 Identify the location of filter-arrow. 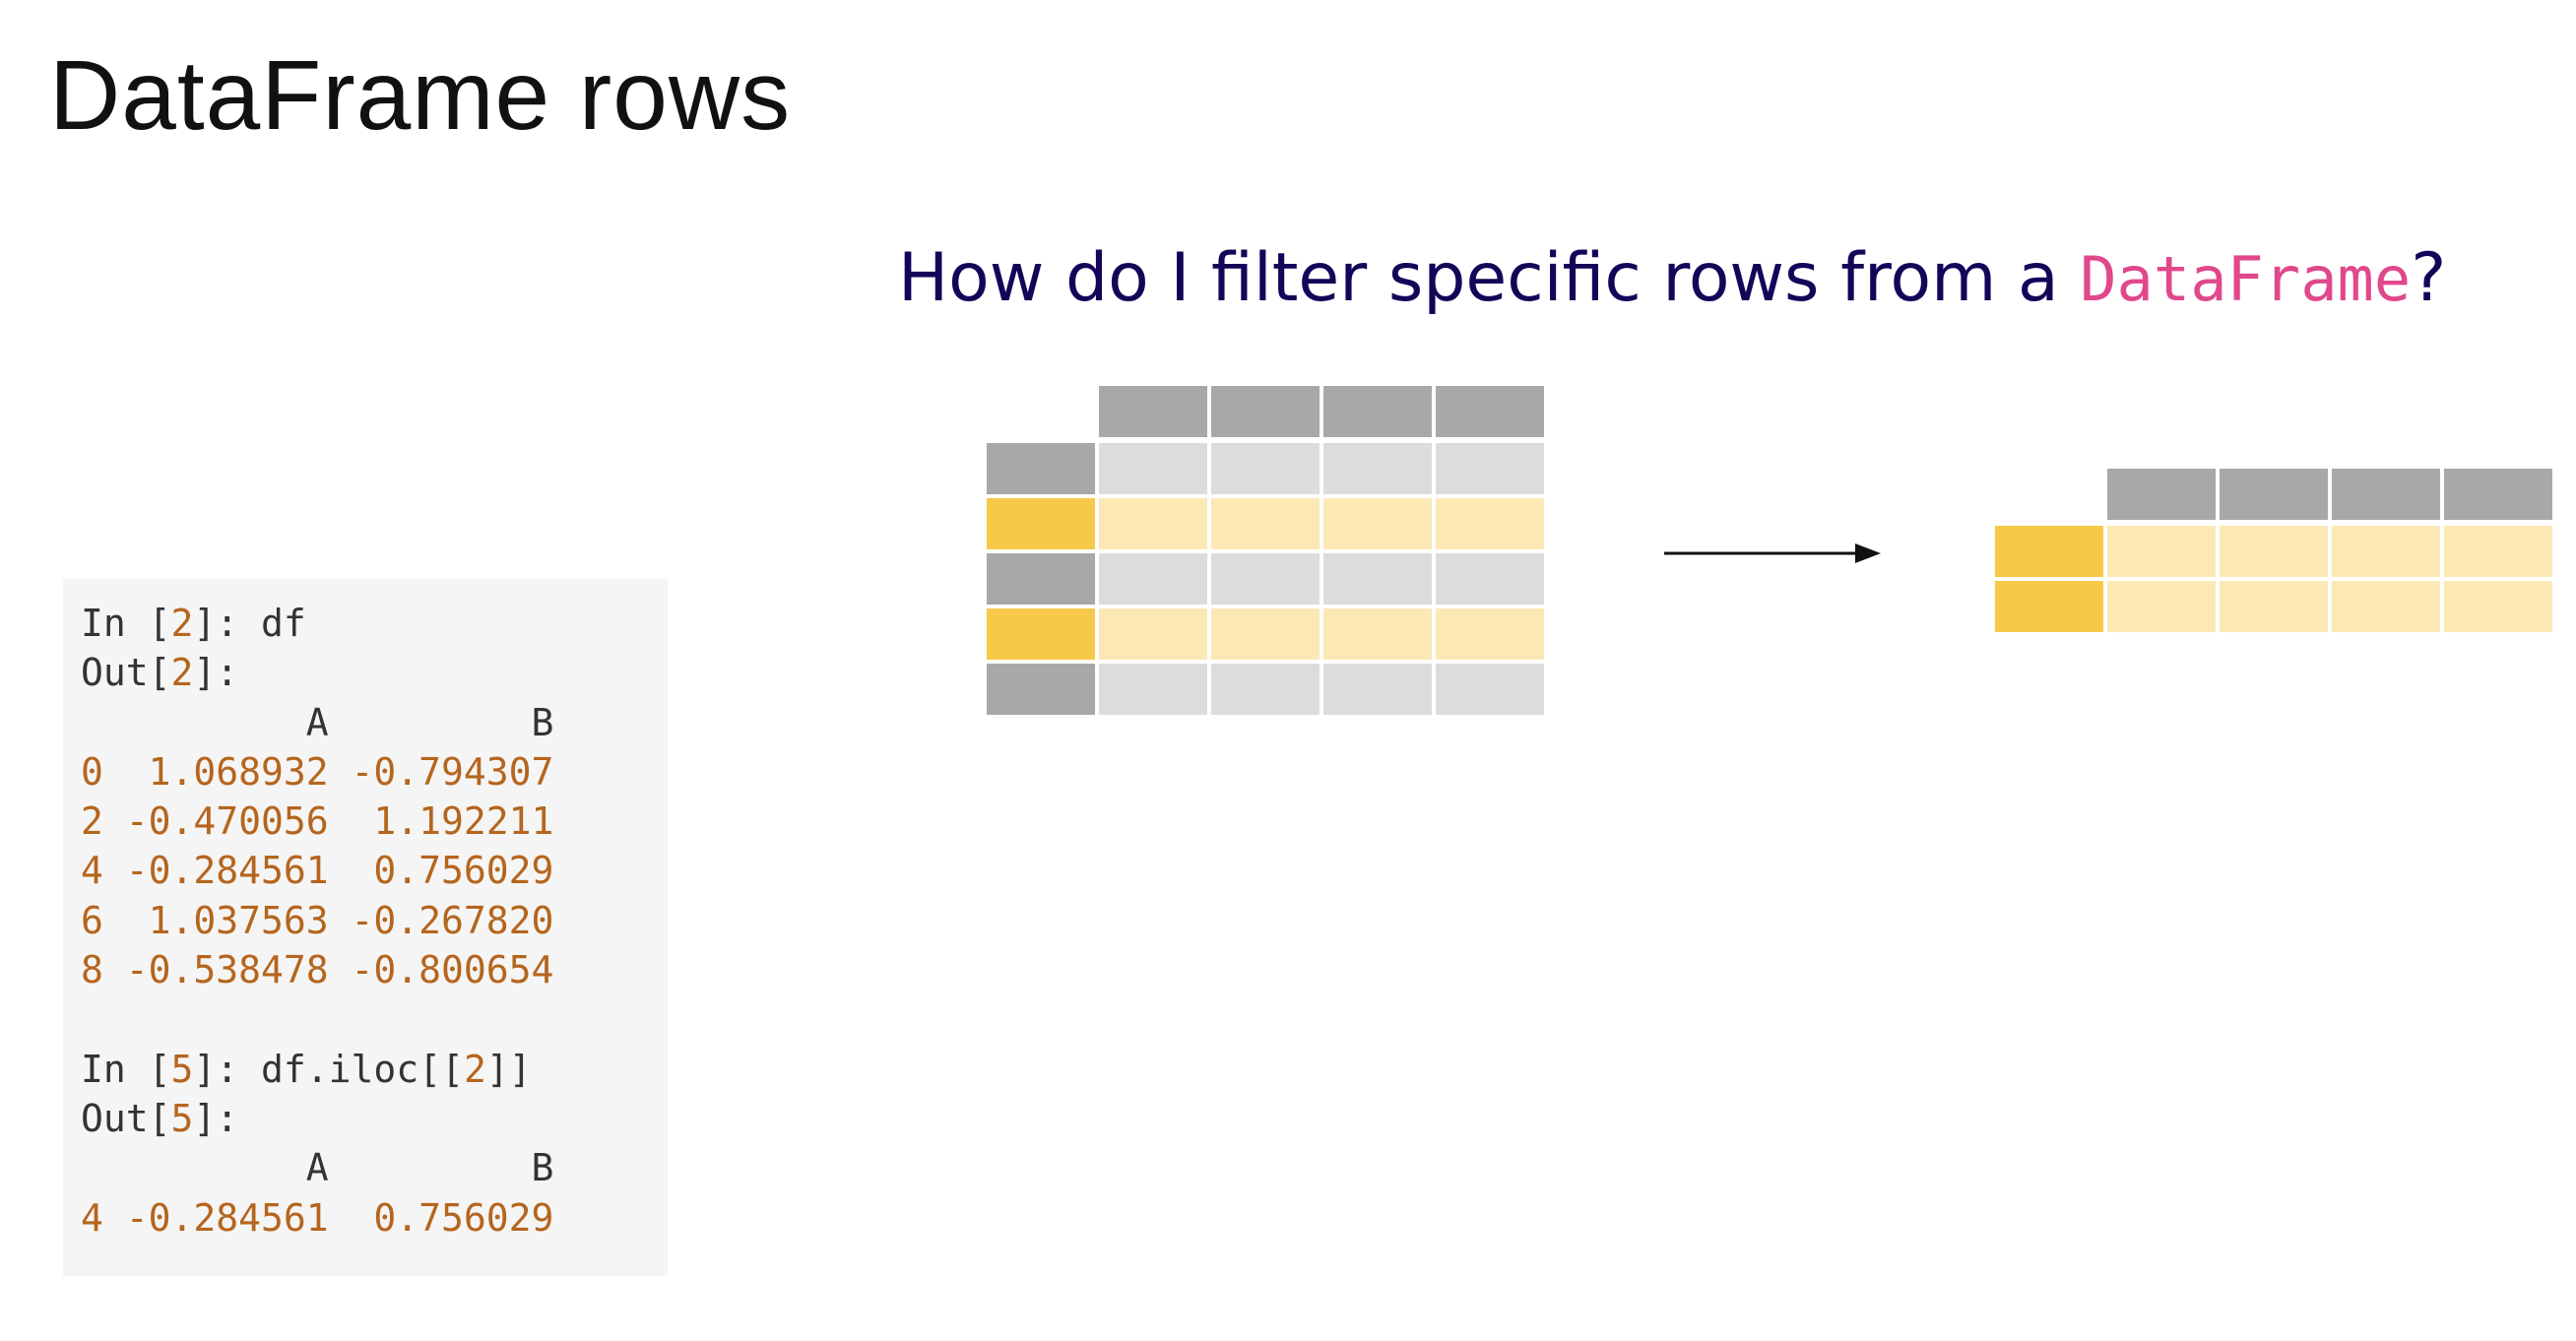
(1772, 553).